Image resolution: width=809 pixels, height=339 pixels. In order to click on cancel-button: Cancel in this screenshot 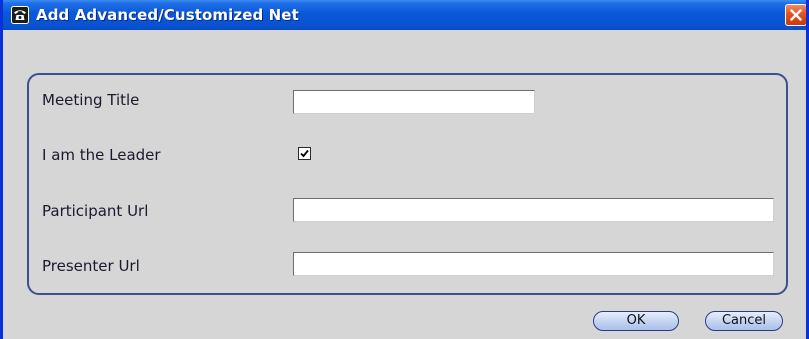, I will do `click(744, 321)`.